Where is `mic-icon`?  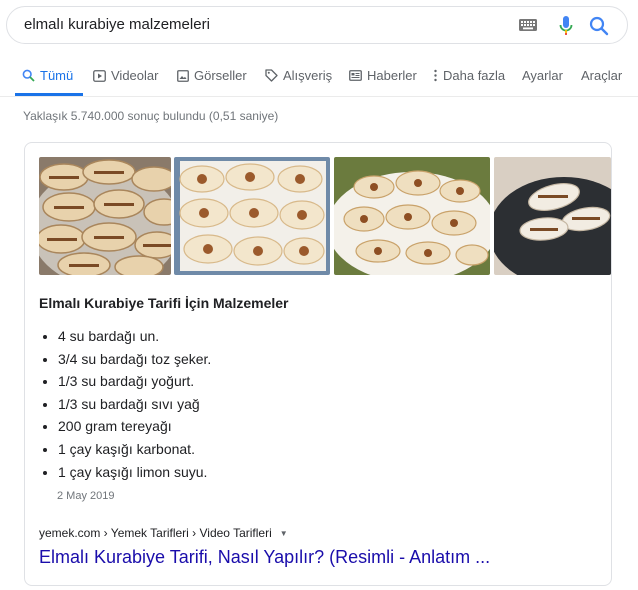 mic-icon is located at coordinates (566, 26).